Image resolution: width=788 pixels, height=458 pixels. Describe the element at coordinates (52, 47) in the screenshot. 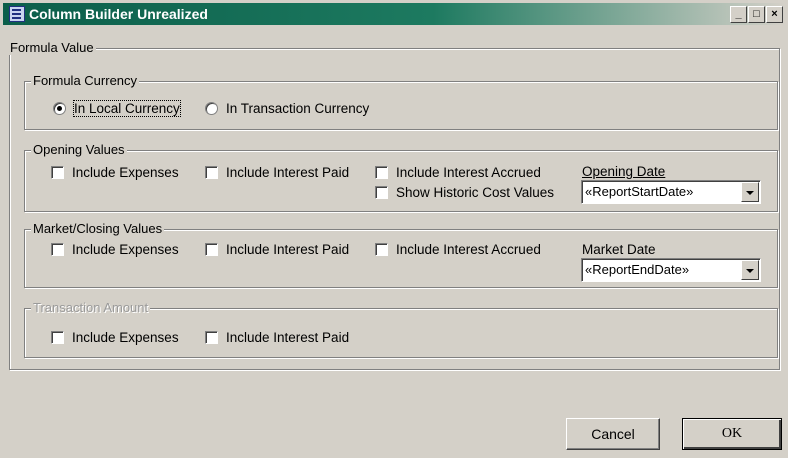

I see `formula-value-label: Formula Value` at that location.